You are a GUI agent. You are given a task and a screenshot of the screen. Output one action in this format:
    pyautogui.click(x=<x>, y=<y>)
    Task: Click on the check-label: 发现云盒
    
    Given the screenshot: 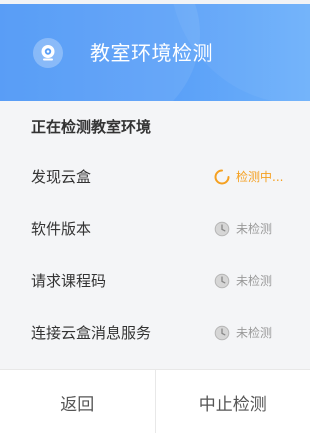 What is the action you would take?
    pyautogui.click(x=61, y=177)
    